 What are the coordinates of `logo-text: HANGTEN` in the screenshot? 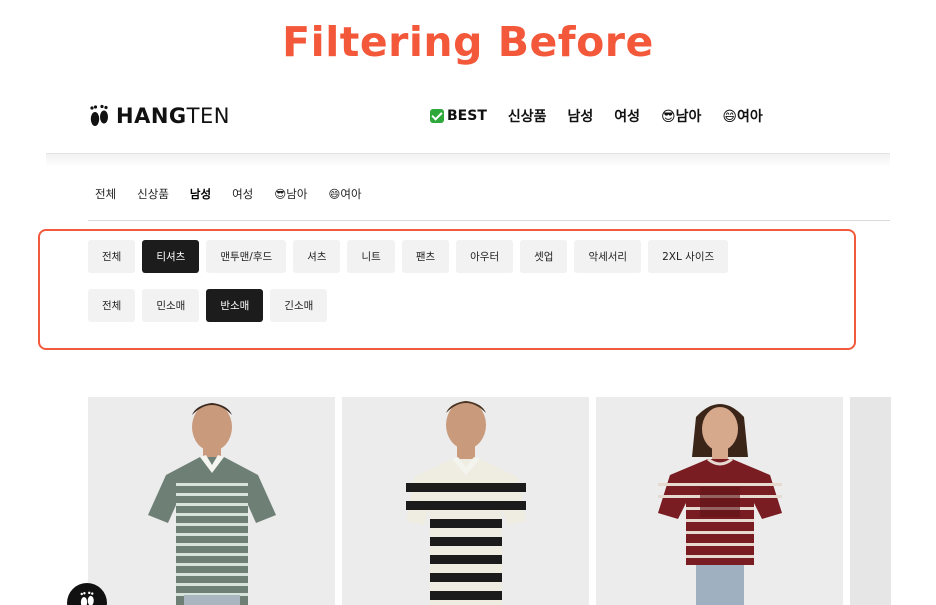 It's located at (173, 116).